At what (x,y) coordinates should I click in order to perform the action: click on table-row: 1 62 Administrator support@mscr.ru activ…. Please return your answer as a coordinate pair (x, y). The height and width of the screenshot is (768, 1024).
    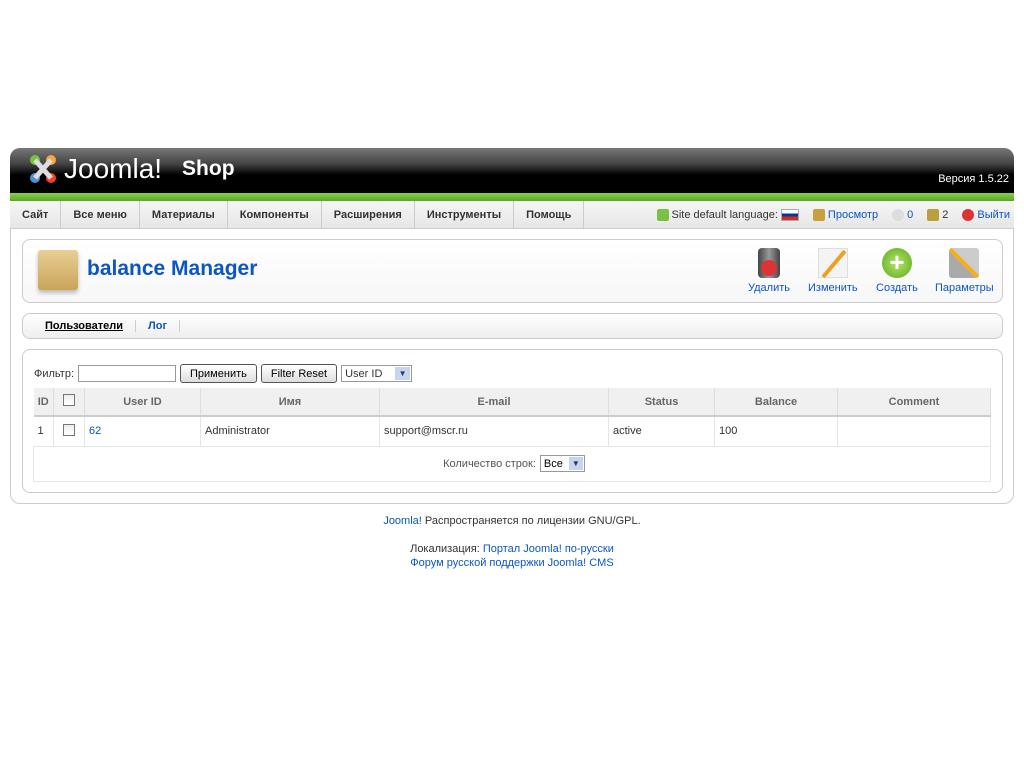
    Looking at the image, I should click on (512, 431).